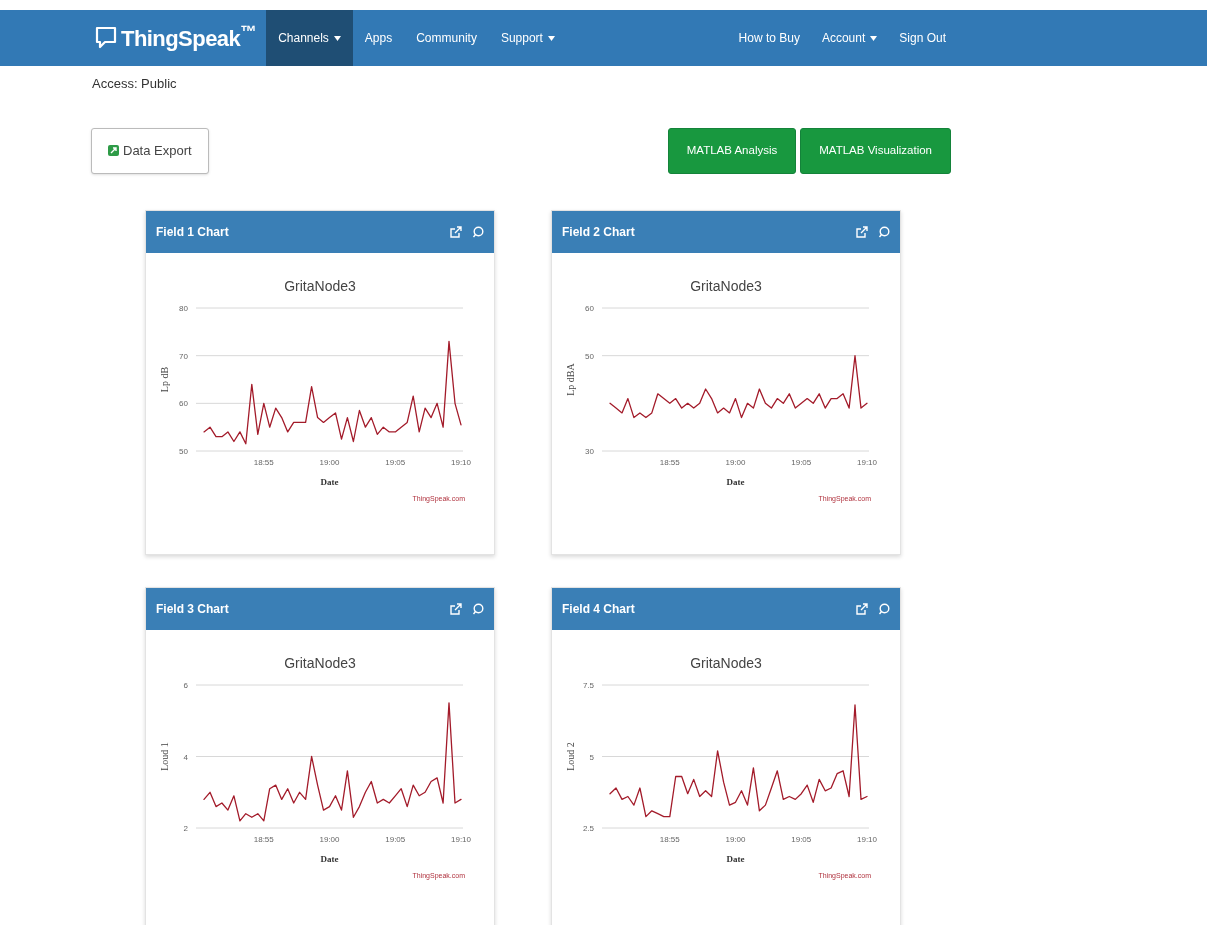  What do you see at coordinates (875, 150) in the screenshot?
I see `matlab-button: MATLAB Visualization` at bounding box center [875, 150].